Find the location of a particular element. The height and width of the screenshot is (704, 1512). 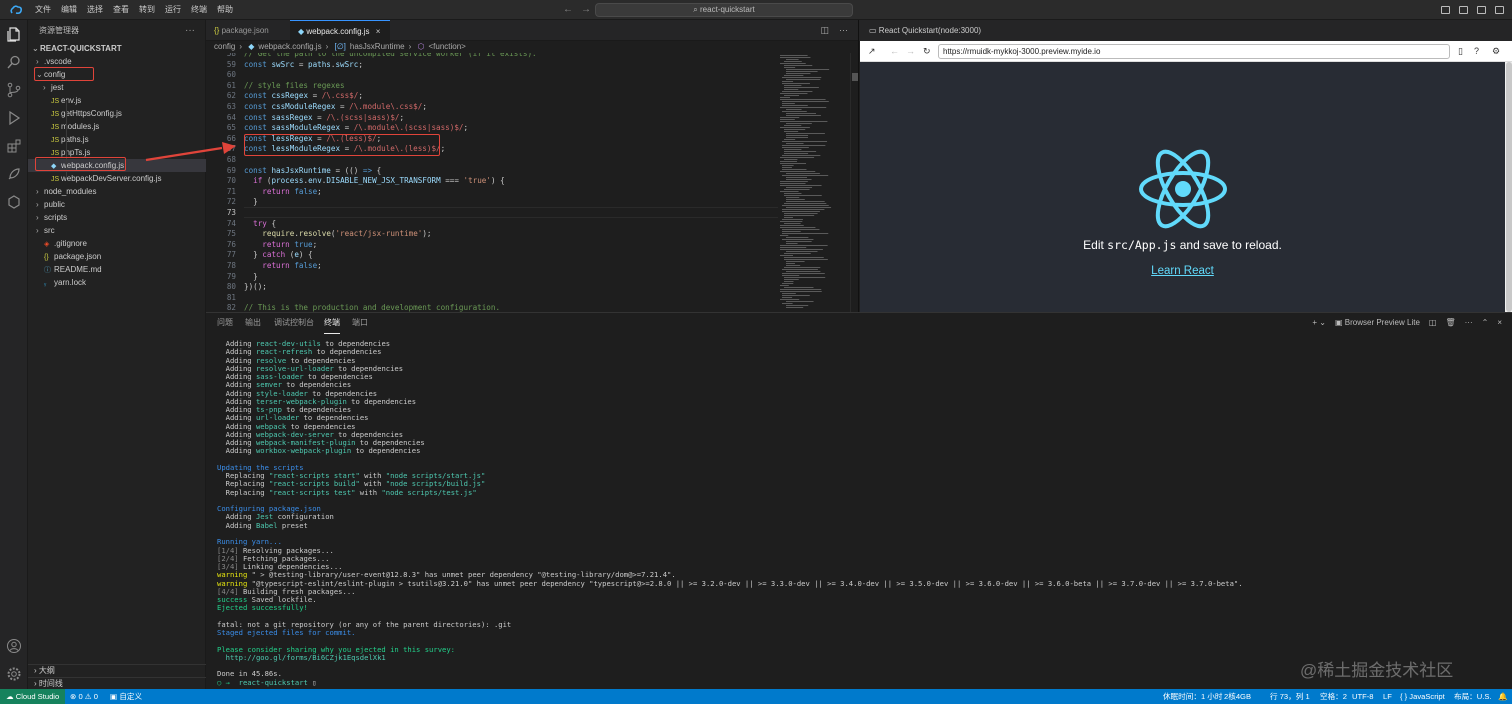

timeline-section: › 时间线 is located at coordinates (117, 683).